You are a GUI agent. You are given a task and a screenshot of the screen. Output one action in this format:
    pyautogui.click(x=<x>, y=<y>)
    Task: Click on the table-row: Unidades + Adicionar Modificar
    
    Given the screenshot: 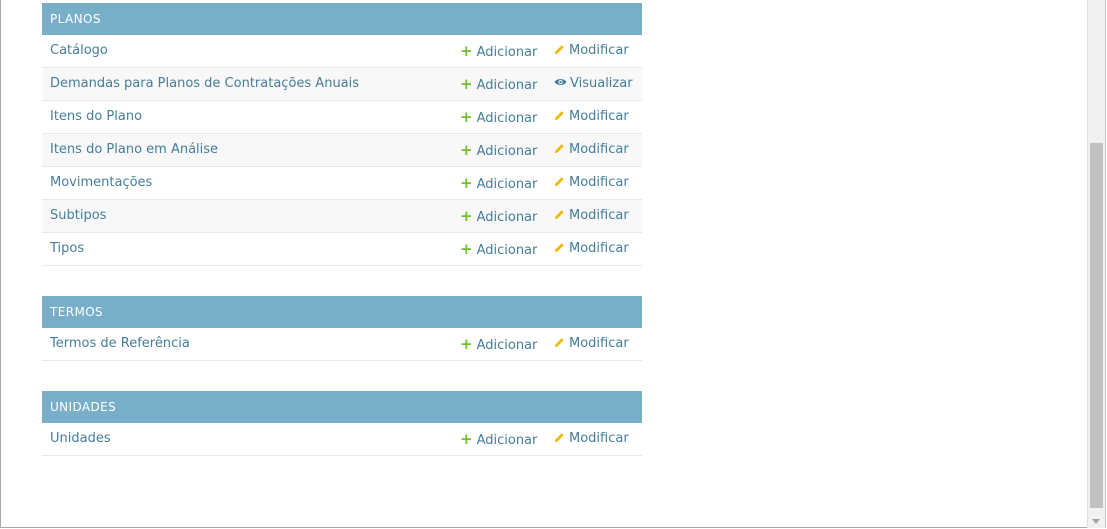 What is the action you would take?
    pyautogui.click(x=342, y=439)
    